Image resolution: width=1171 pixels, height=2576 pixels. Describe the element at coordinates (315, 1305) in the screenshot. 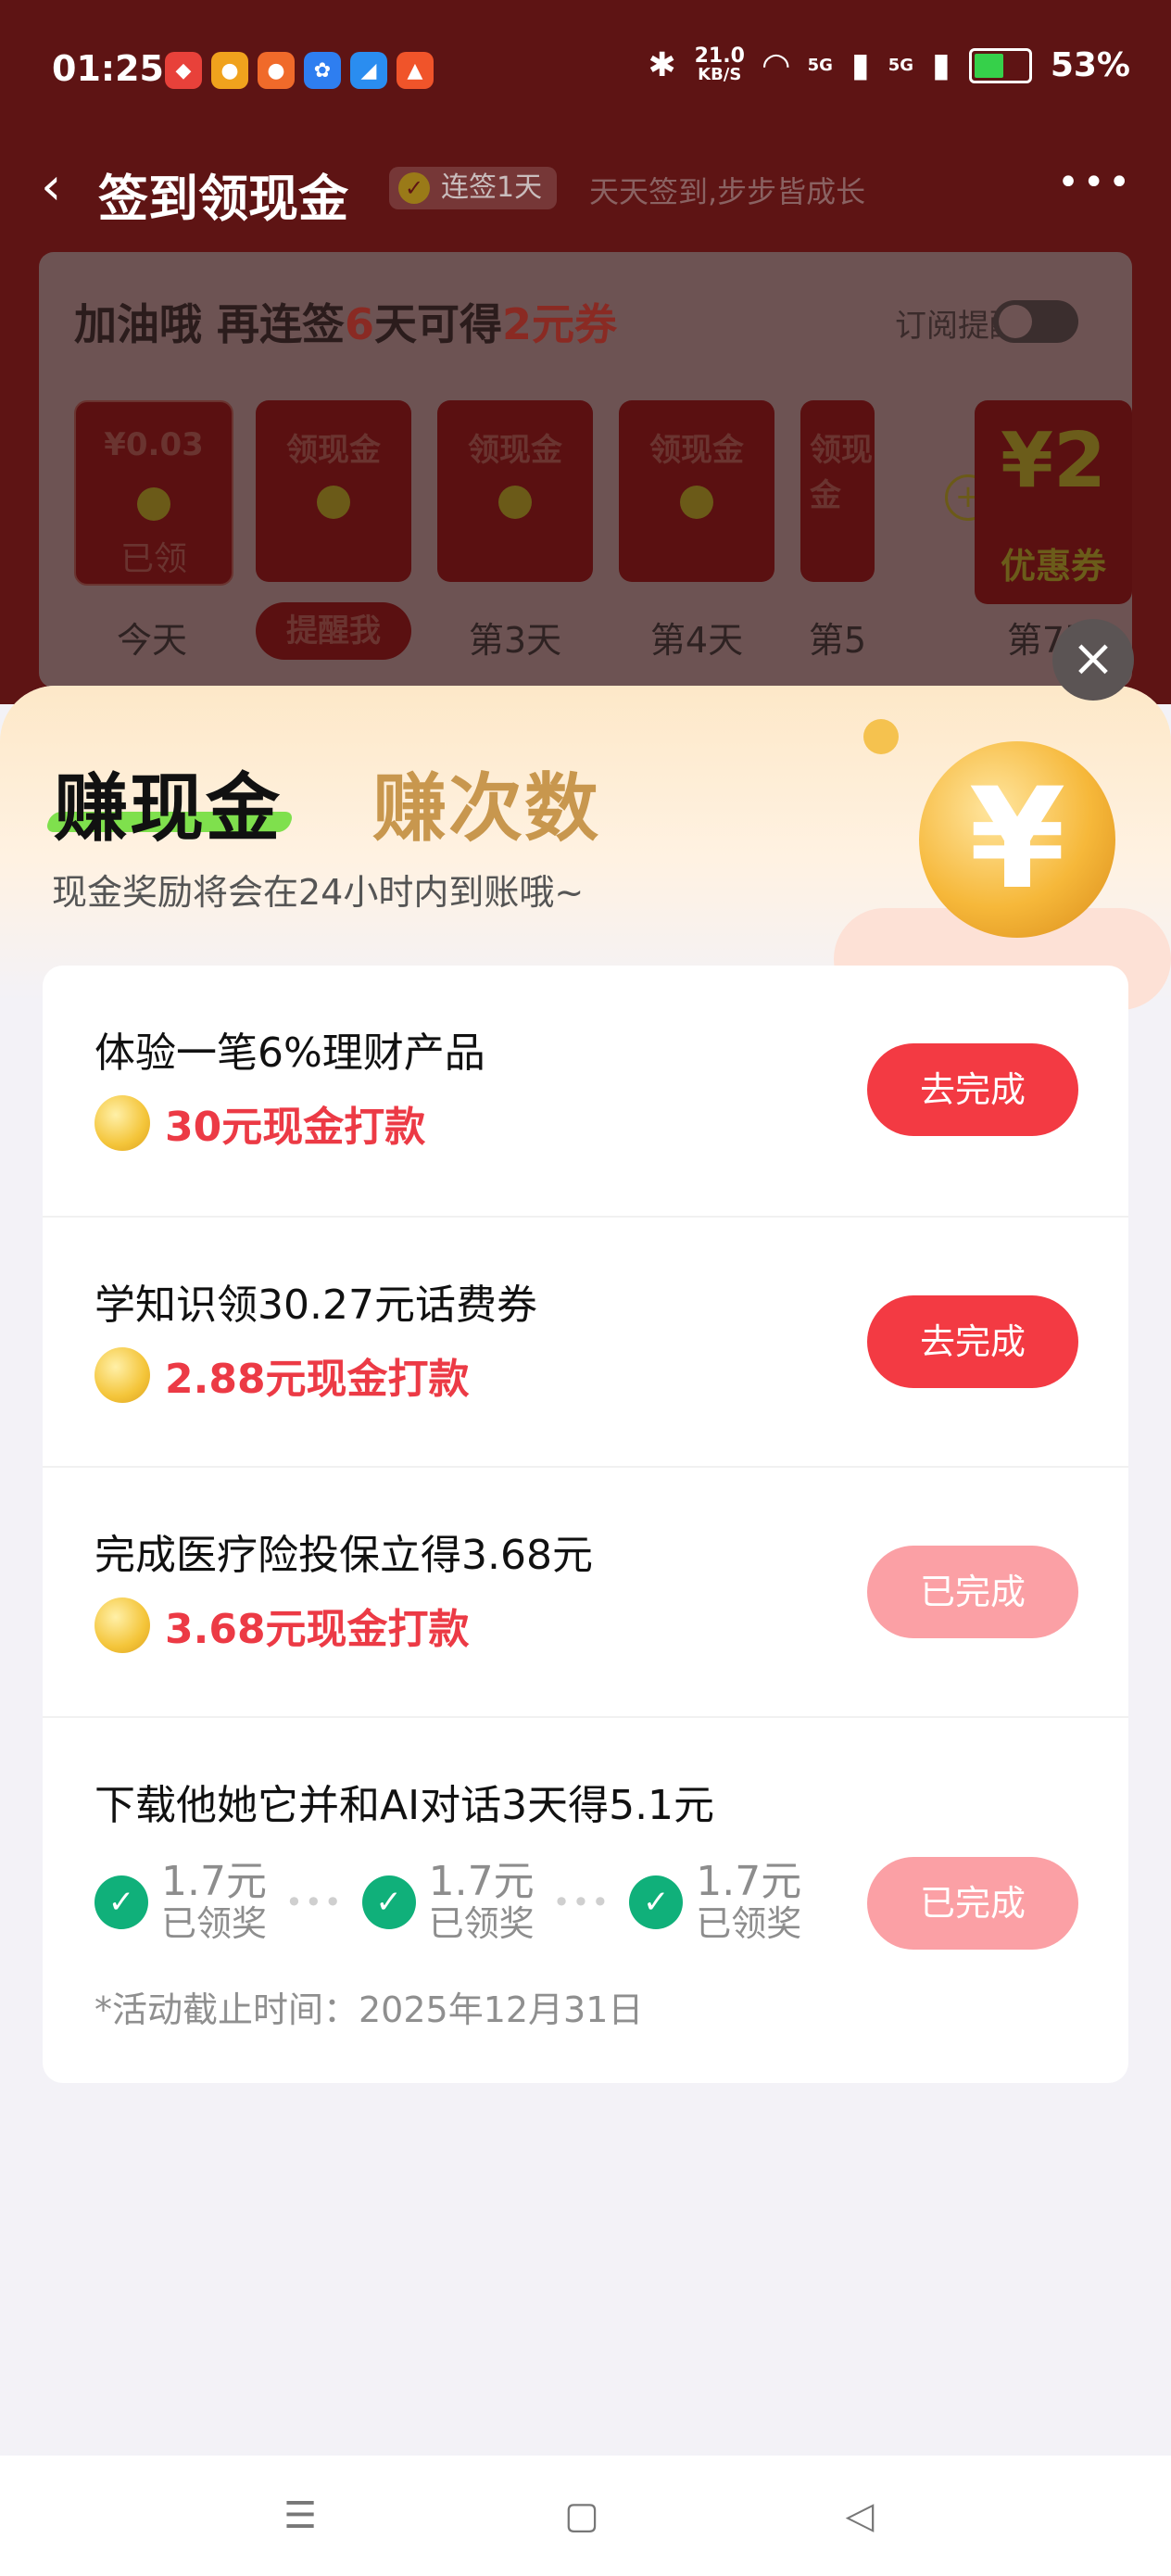

I see `task-title: 学知识领30.27元话费券` at that location.